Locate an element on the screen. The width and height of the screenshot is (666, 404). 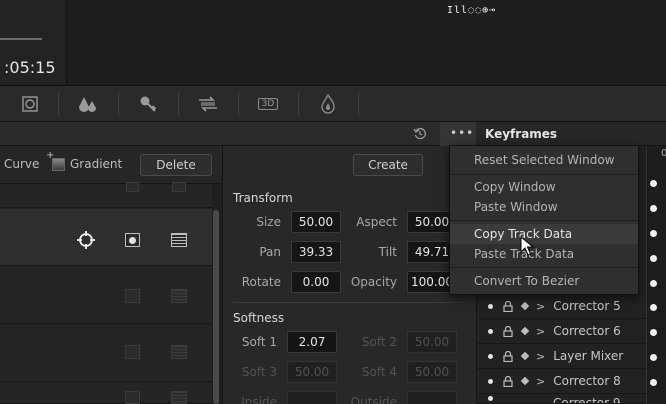
inside-label: Inside is located at coordinates (259, 399).